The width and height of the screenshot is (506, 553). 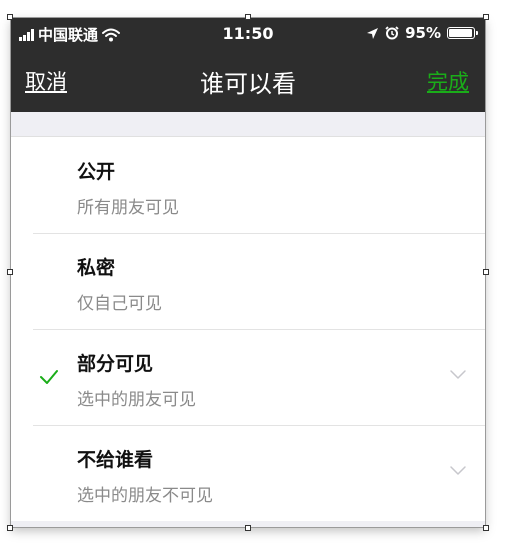 I want to click on resize-handle-top-right, so click(x=486, y=17).